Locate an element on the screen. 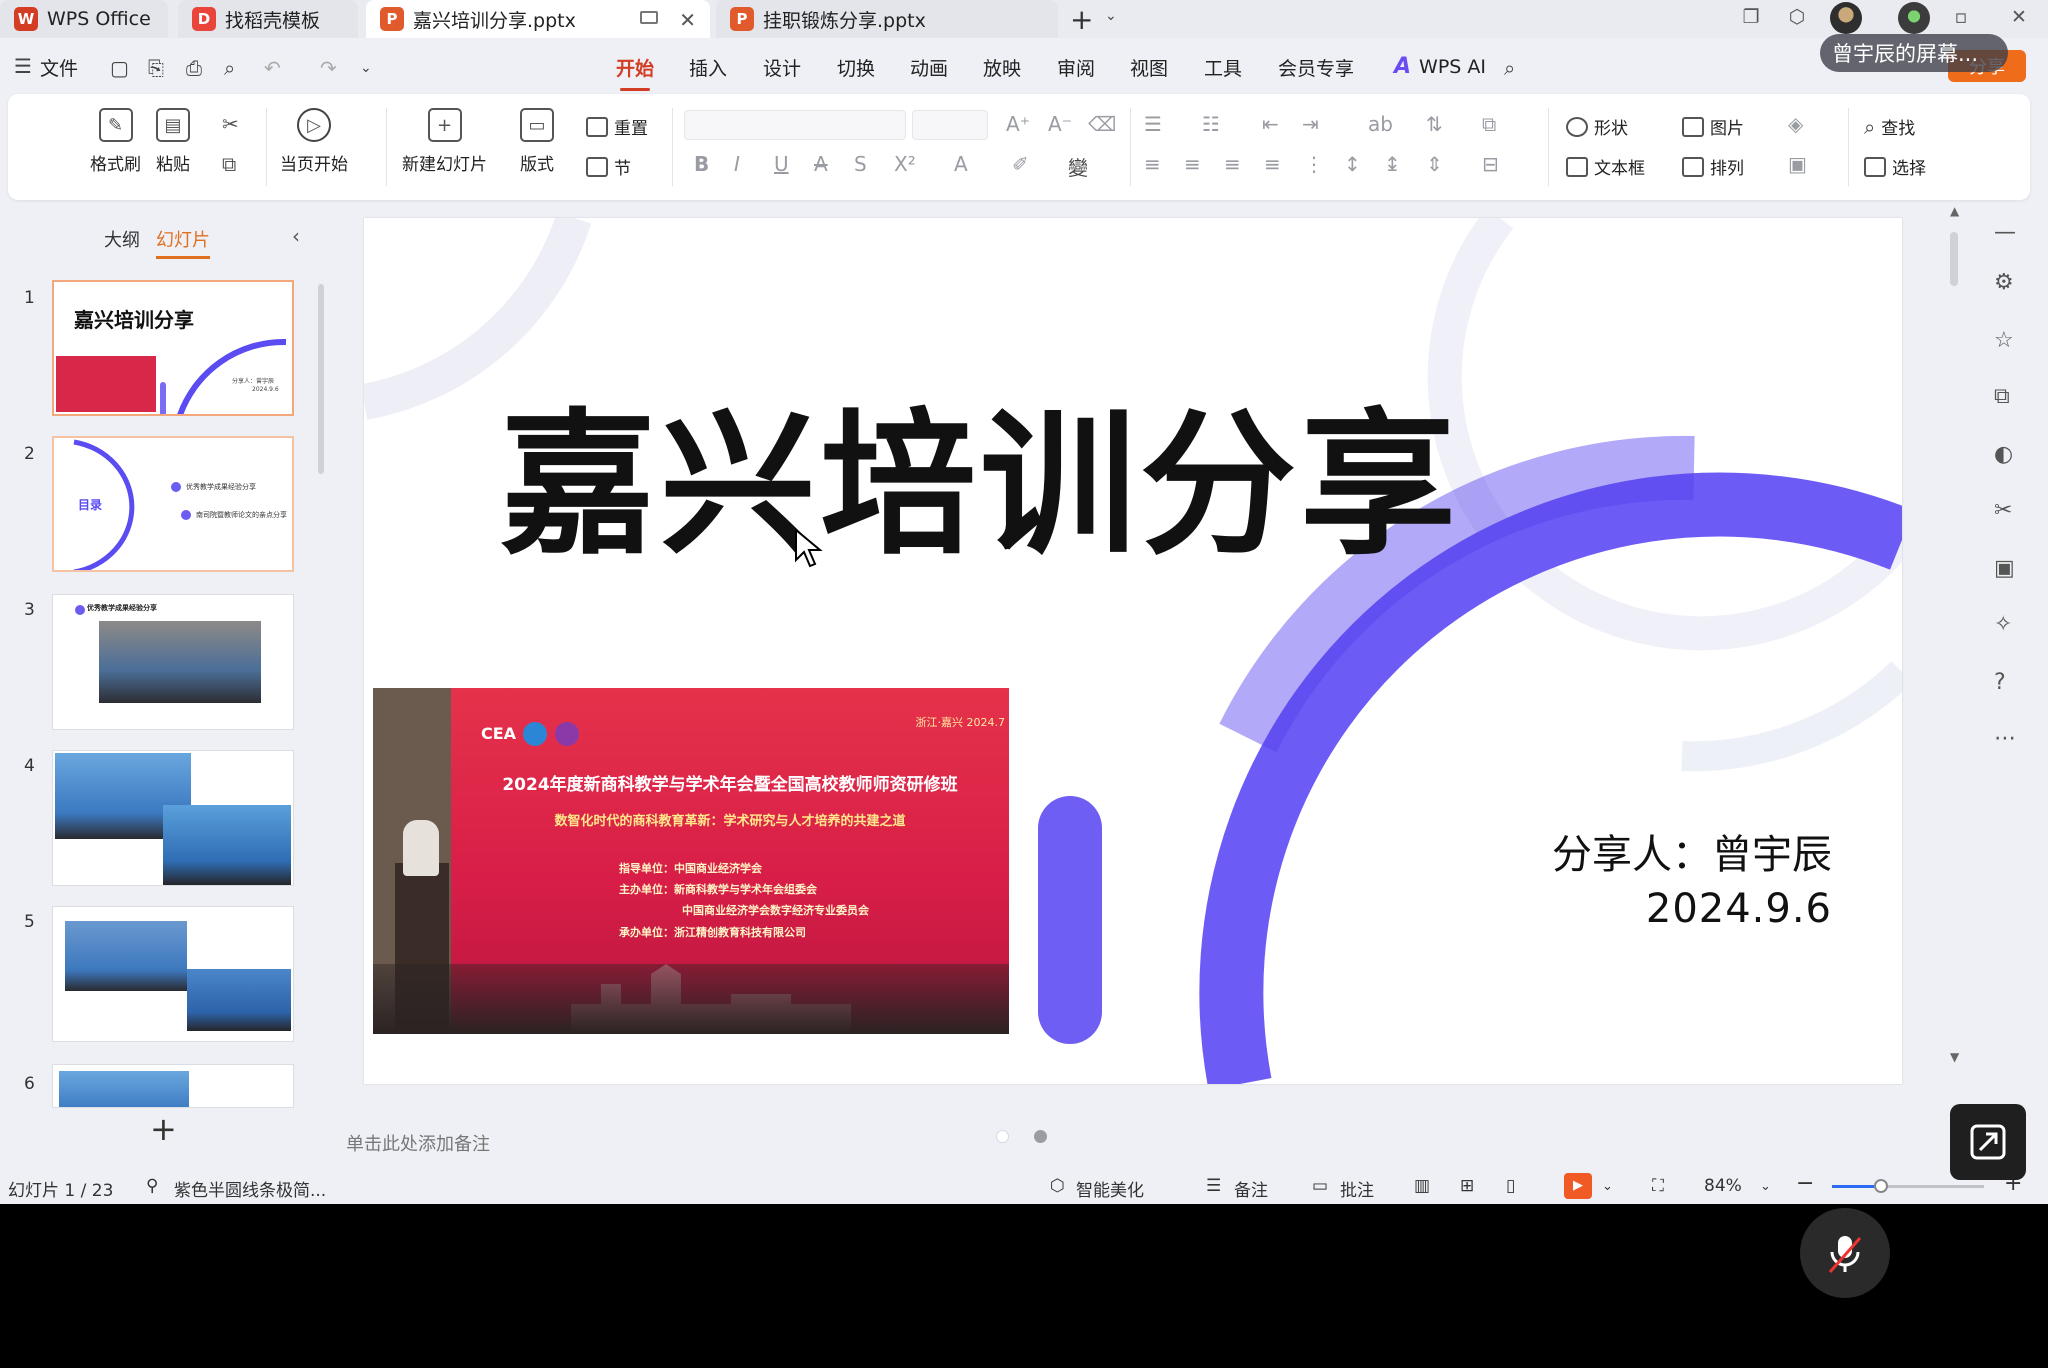 Image resolution: width=2048 pixels, height=1368 pixels. slide-title: 嘉兴培训分享 is located at coordinates (980, 471).